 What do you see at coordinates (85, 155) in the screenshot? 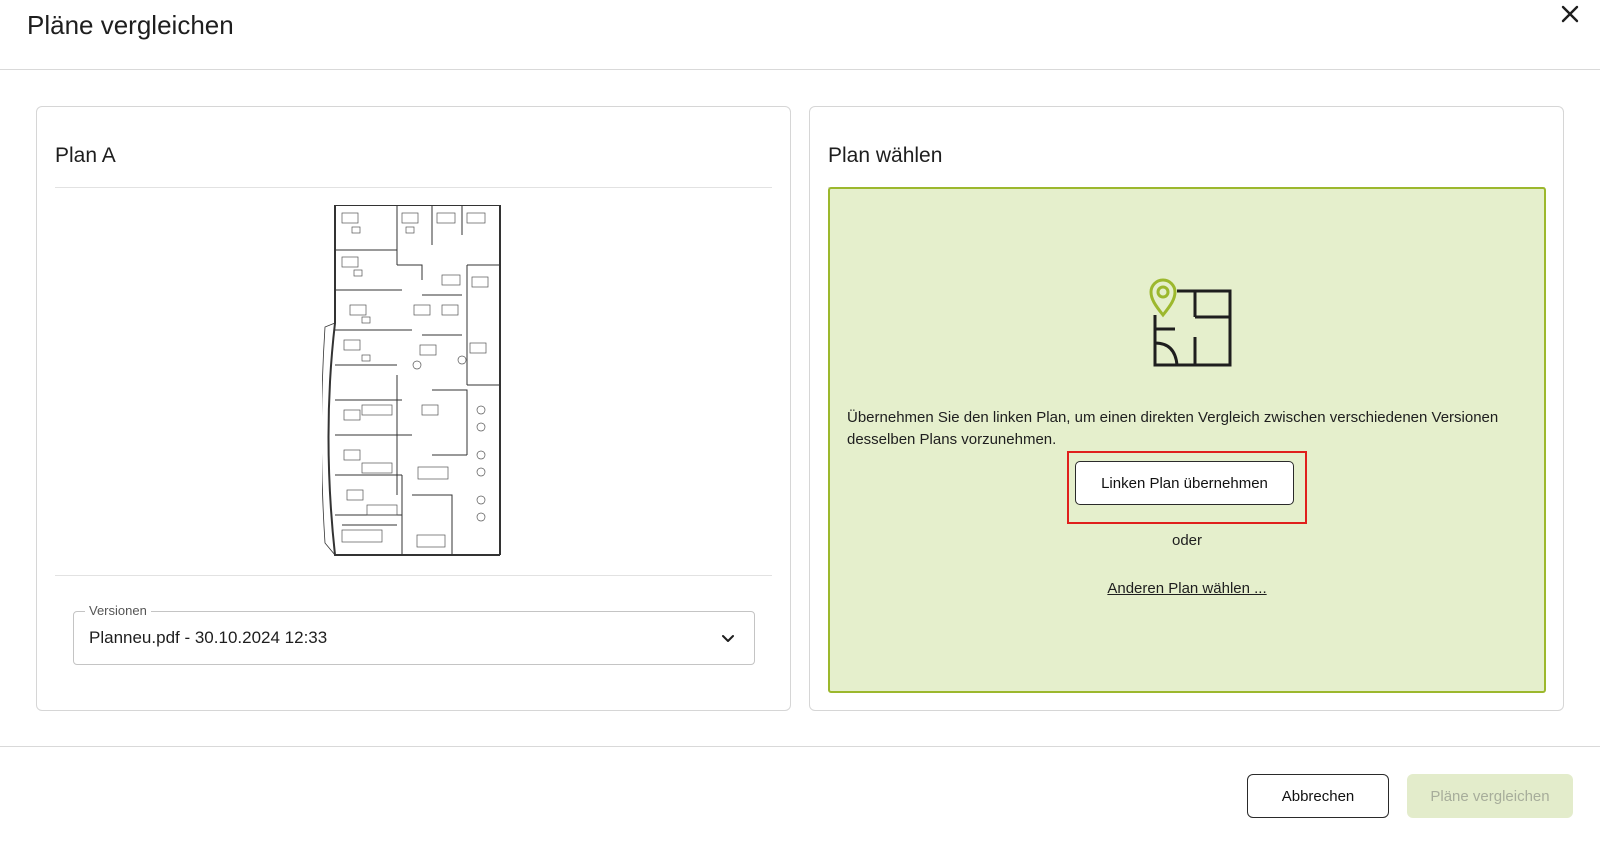
I see `plan-a-title: Plan A` at bounding box center [85, 155].